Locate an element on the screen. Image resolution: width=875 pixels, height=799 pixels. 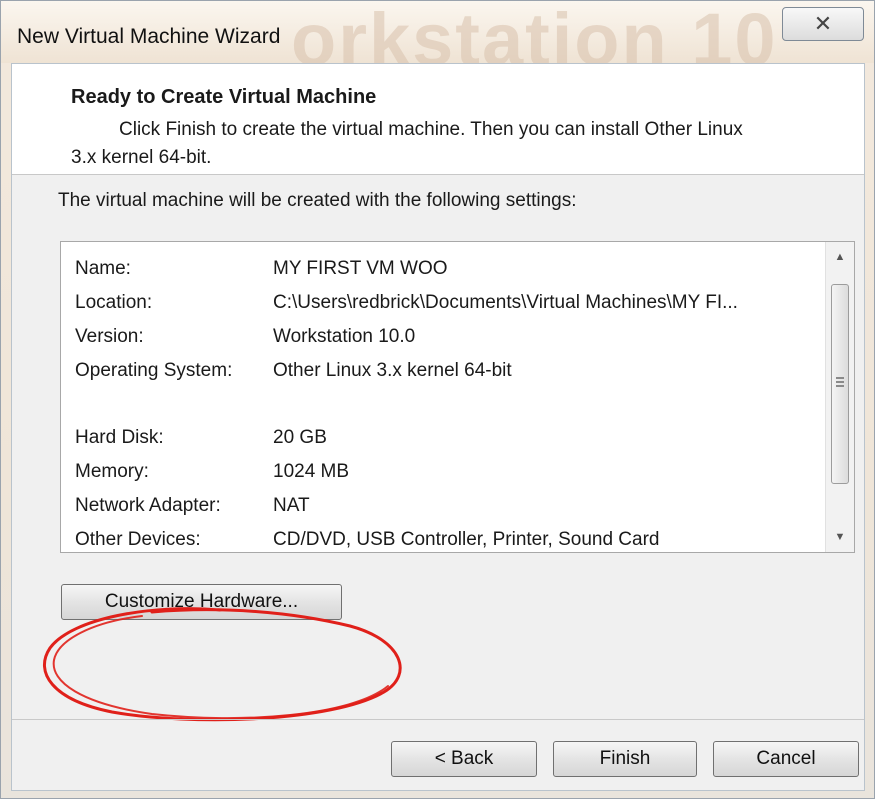
description-line-2: 3.x kernel 64-bit. is located at coordinates (141, 157).